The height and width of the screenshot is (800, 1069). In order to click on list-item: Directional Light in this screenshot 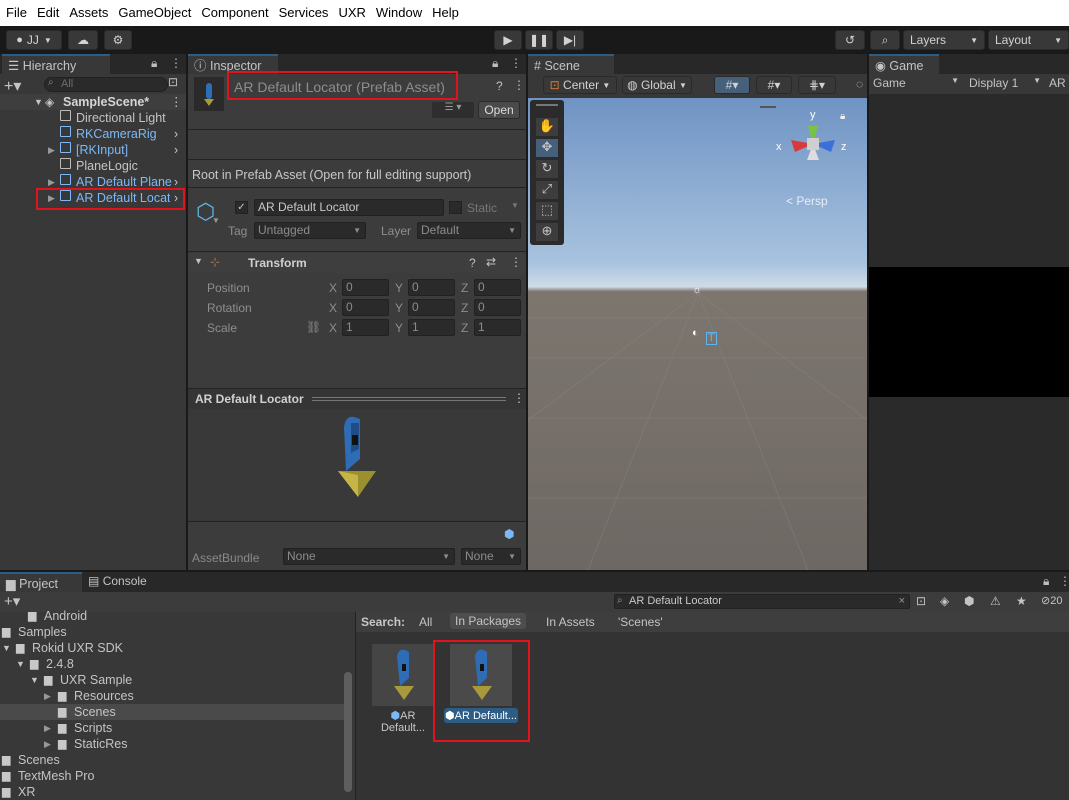, I will do `click(93, 118)`.